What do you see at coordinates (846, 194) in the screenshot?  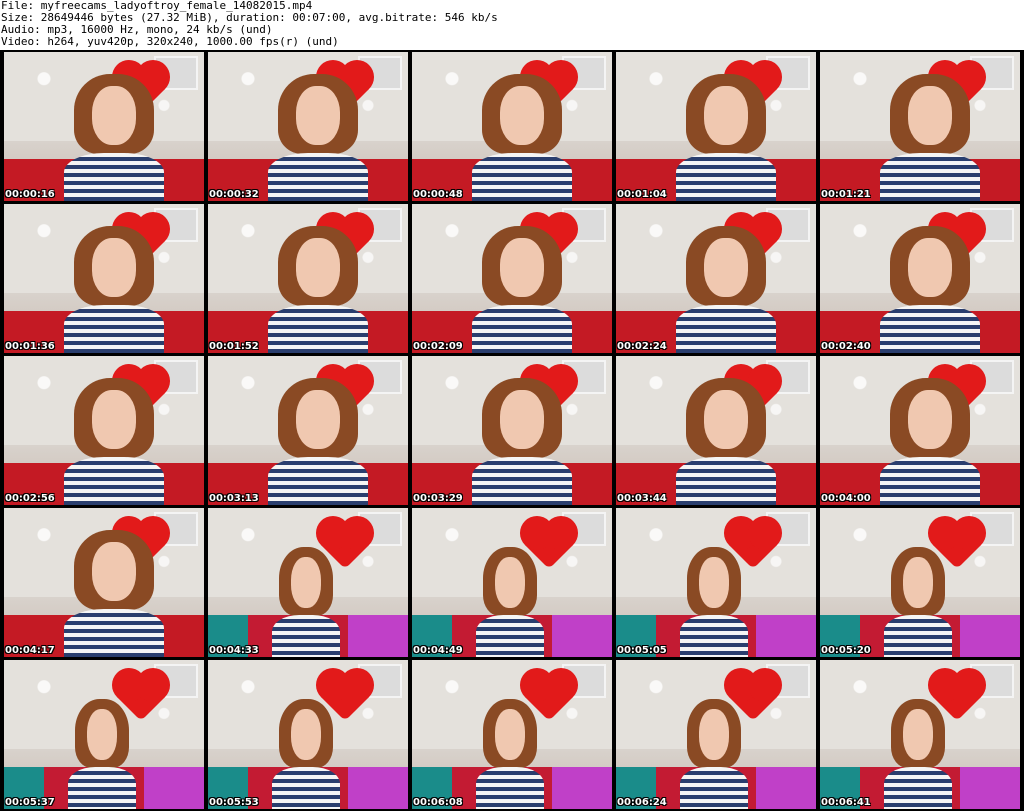 I see `timestamp-label: 00:01:21` at bounding box center [846, 194].